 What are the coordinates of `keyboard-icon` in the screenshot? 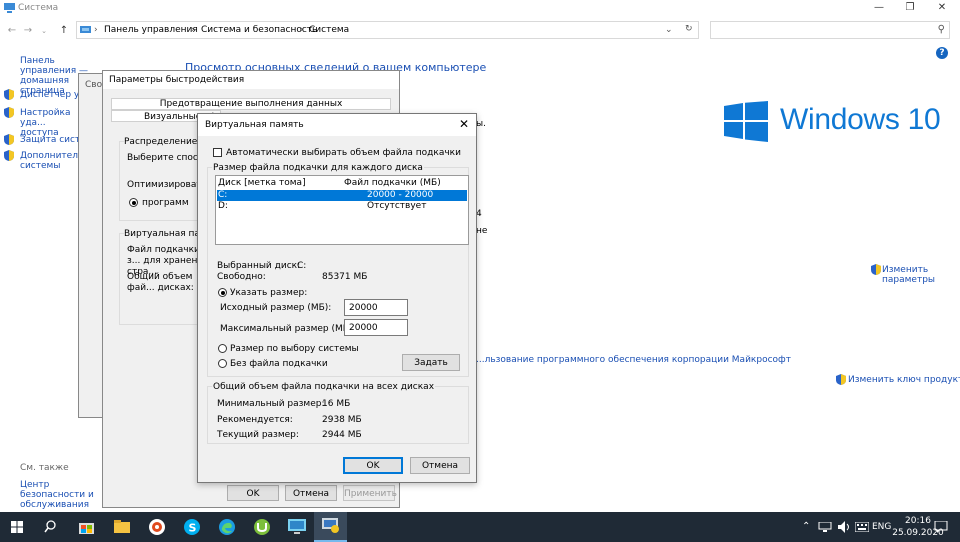 It's located at (862, 527).